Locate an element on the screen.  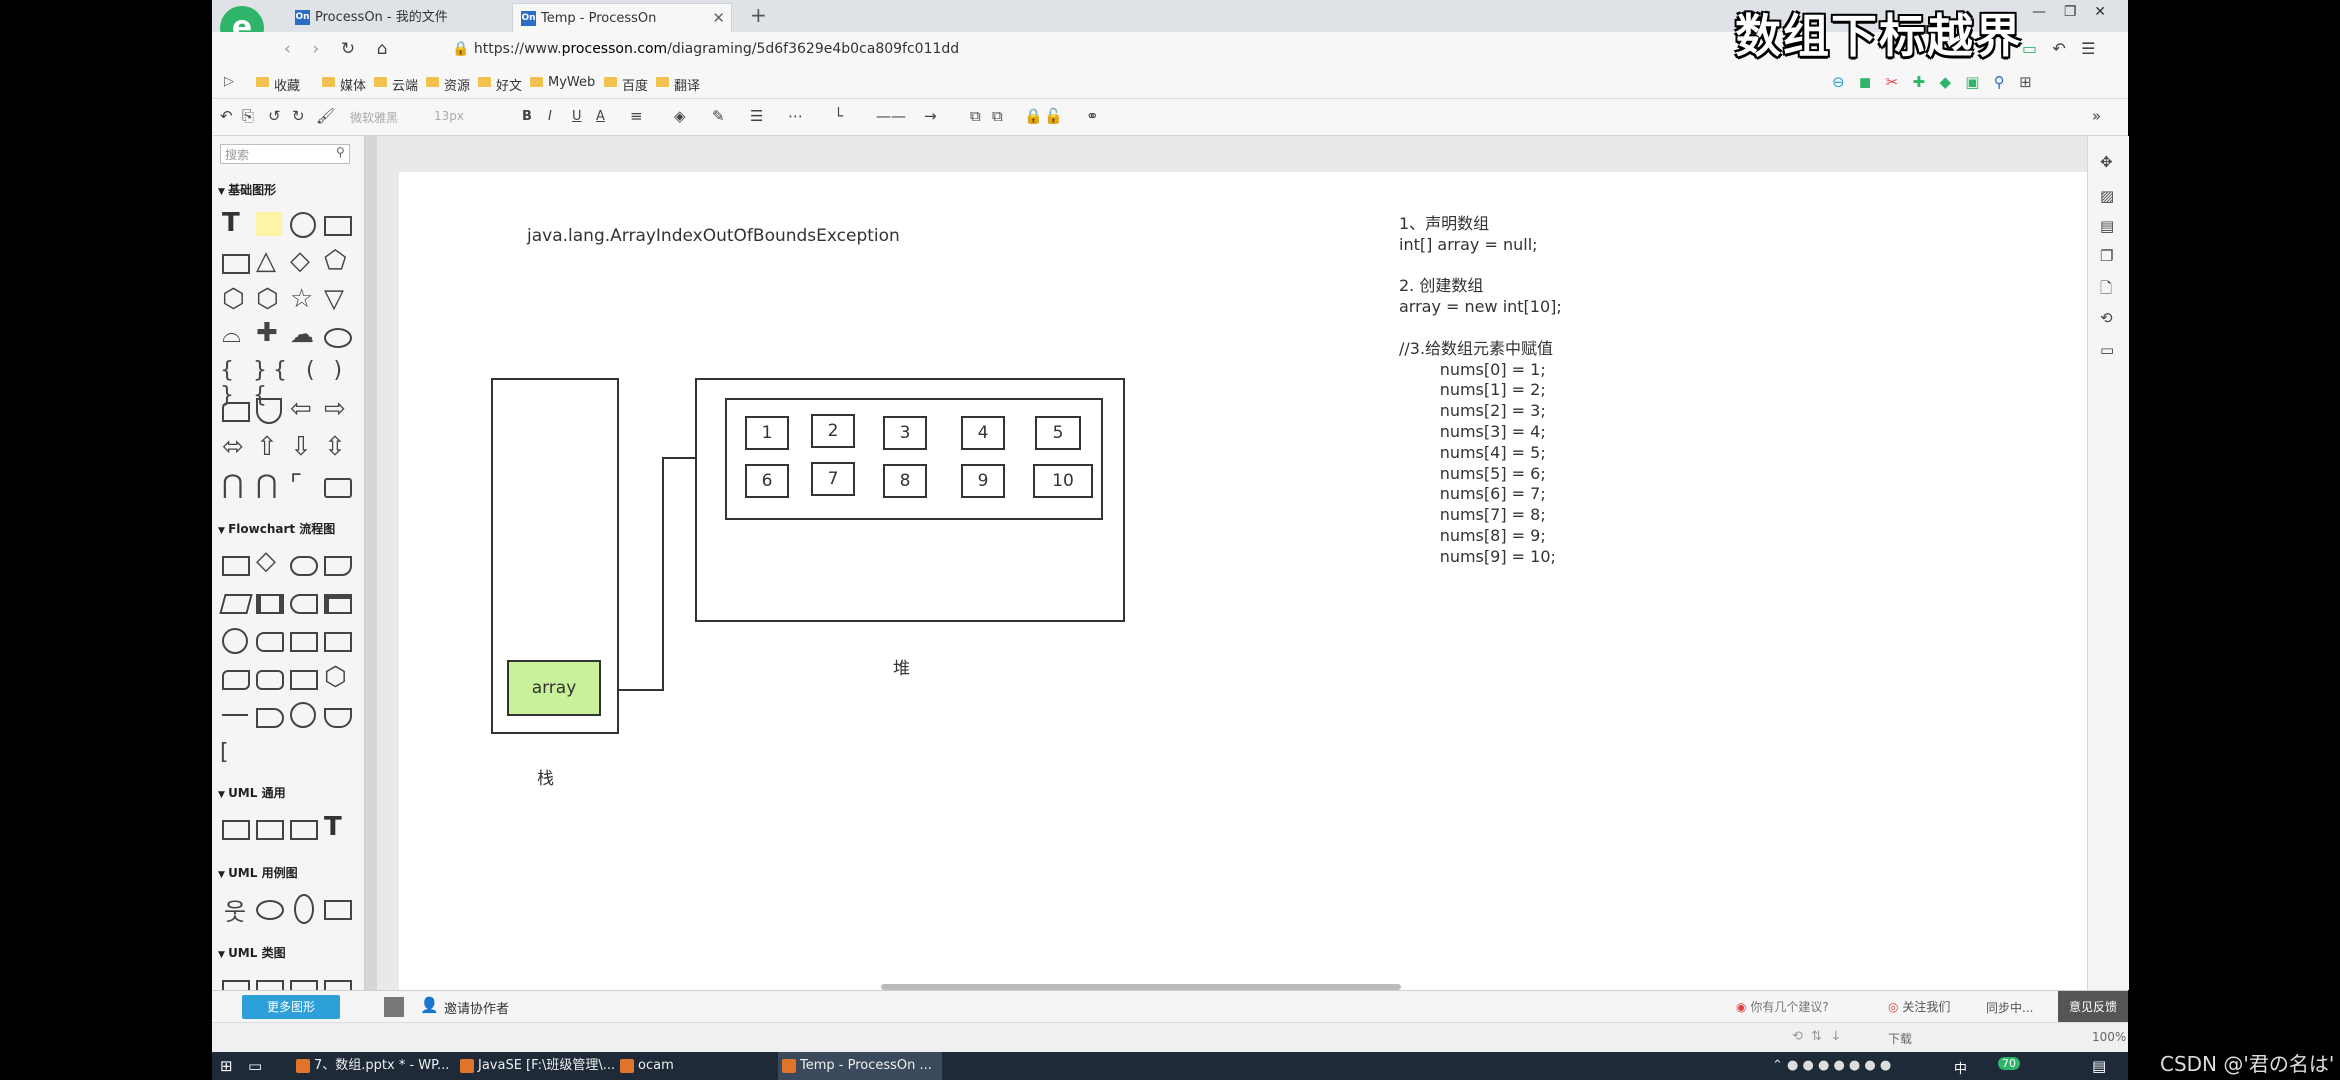
ime-indicator: 中 is located at coordinates (1960, 1067).